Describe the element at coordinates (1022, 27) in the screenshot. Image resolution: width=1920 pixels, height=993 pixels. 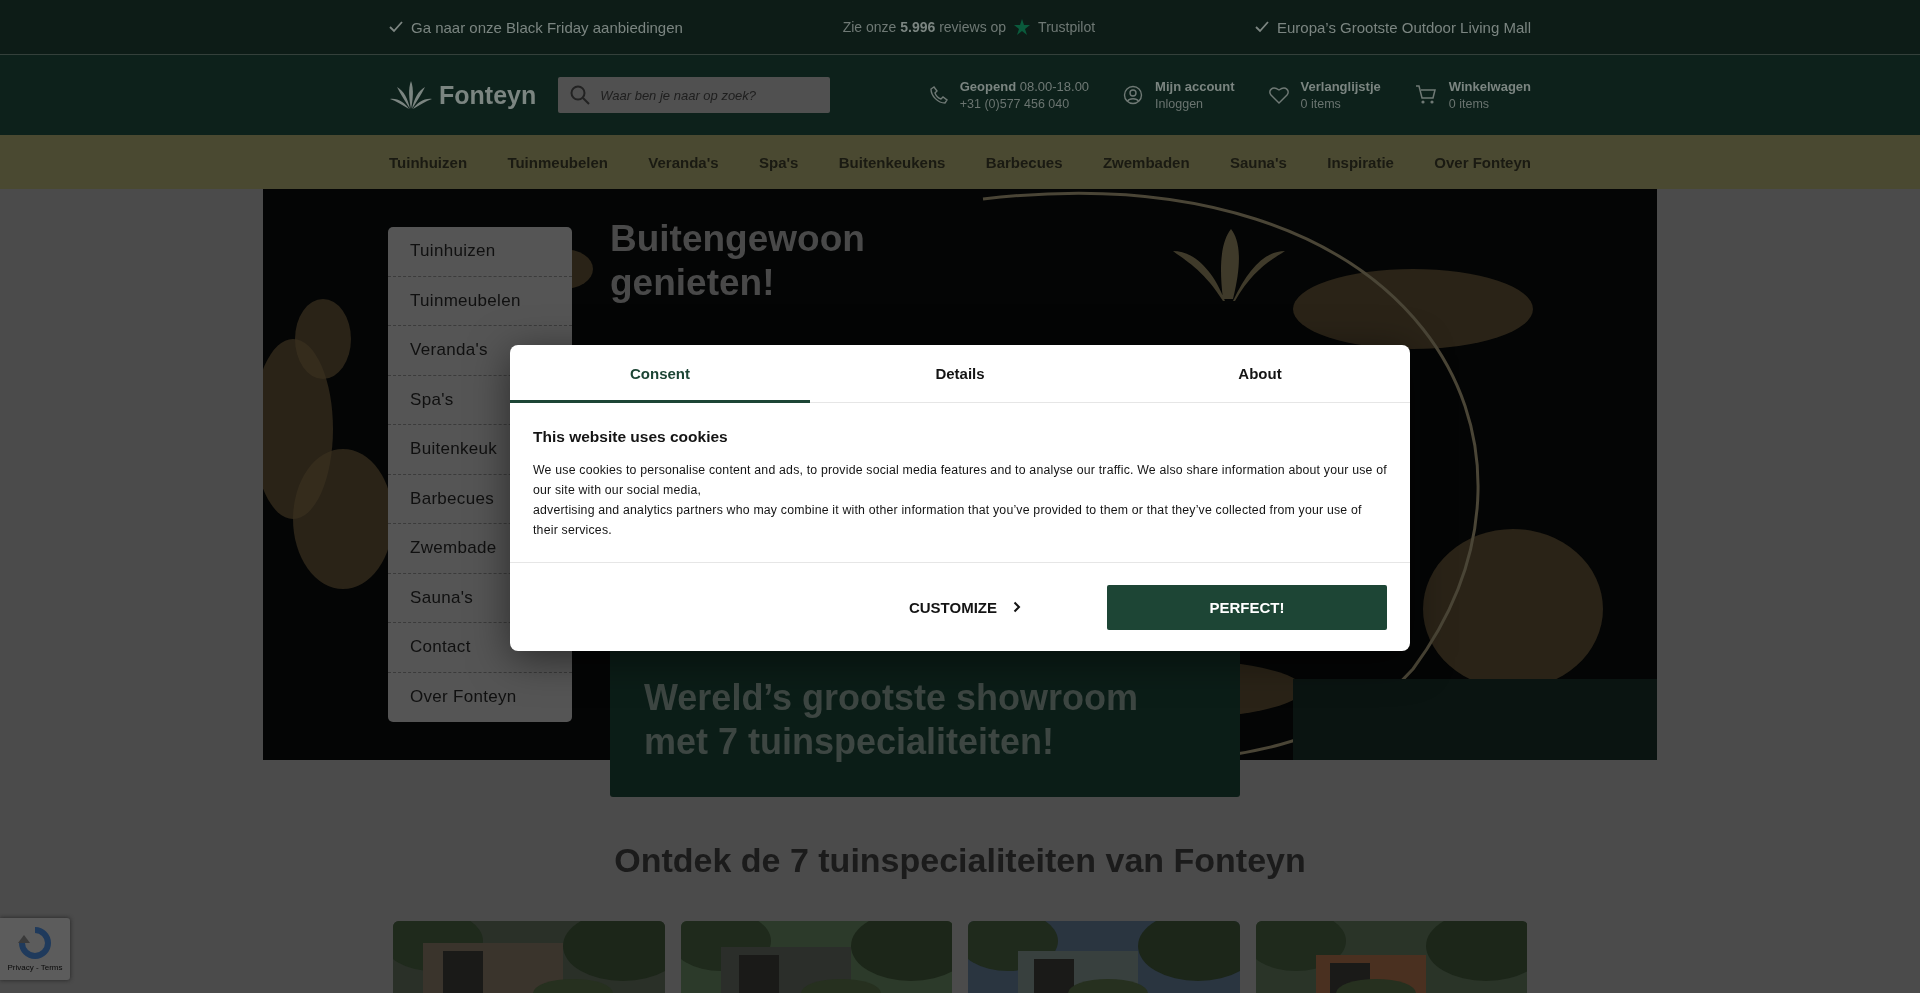
I see `star-icon` at that location.